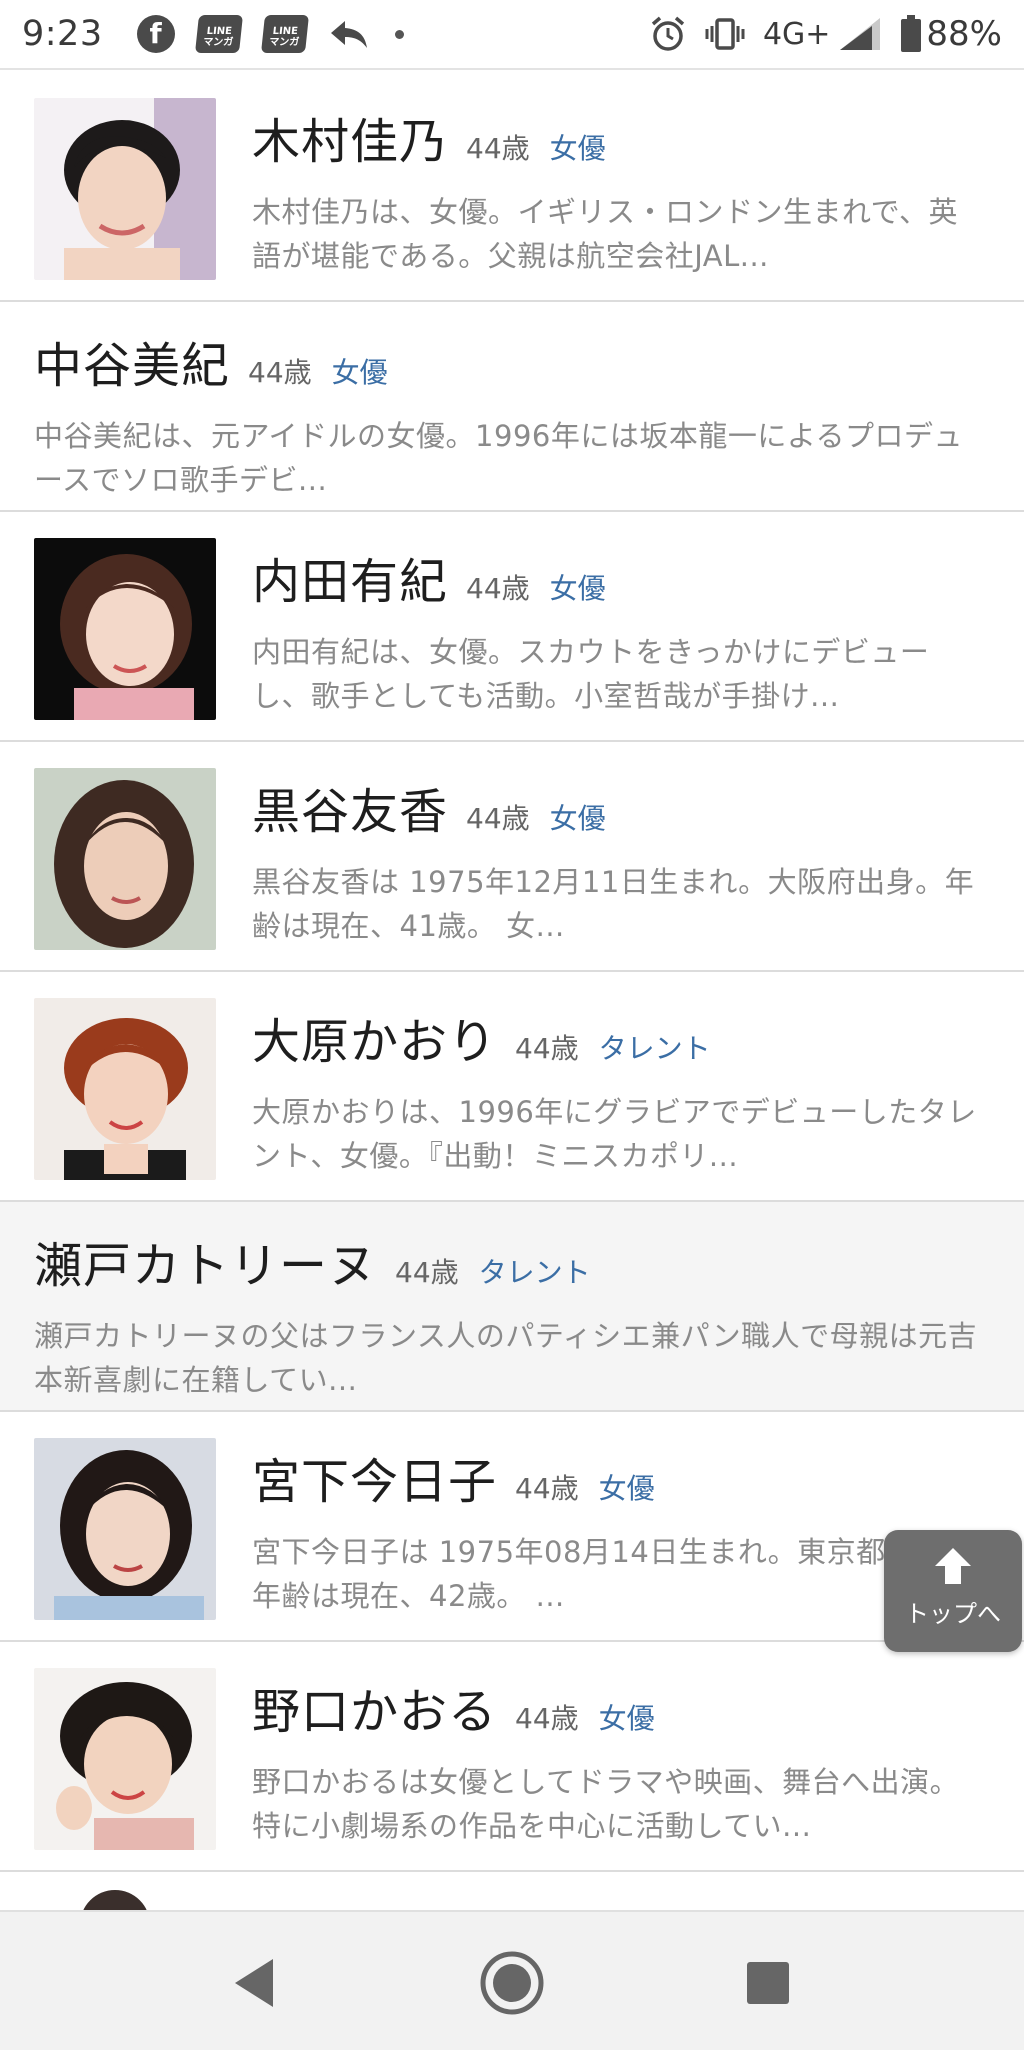 The width and height of the screenshot is (1024, 2050). I want to click on item-title-line: 大原かおり 44歳 タレント, so click(618, 1037).